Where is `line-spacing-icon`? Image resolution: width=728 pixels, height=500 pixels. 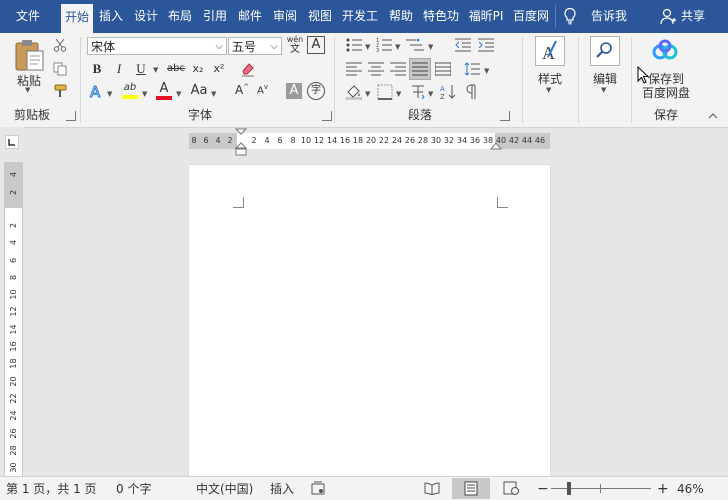 line-spacing-icon is located at coordinates (472, 70).